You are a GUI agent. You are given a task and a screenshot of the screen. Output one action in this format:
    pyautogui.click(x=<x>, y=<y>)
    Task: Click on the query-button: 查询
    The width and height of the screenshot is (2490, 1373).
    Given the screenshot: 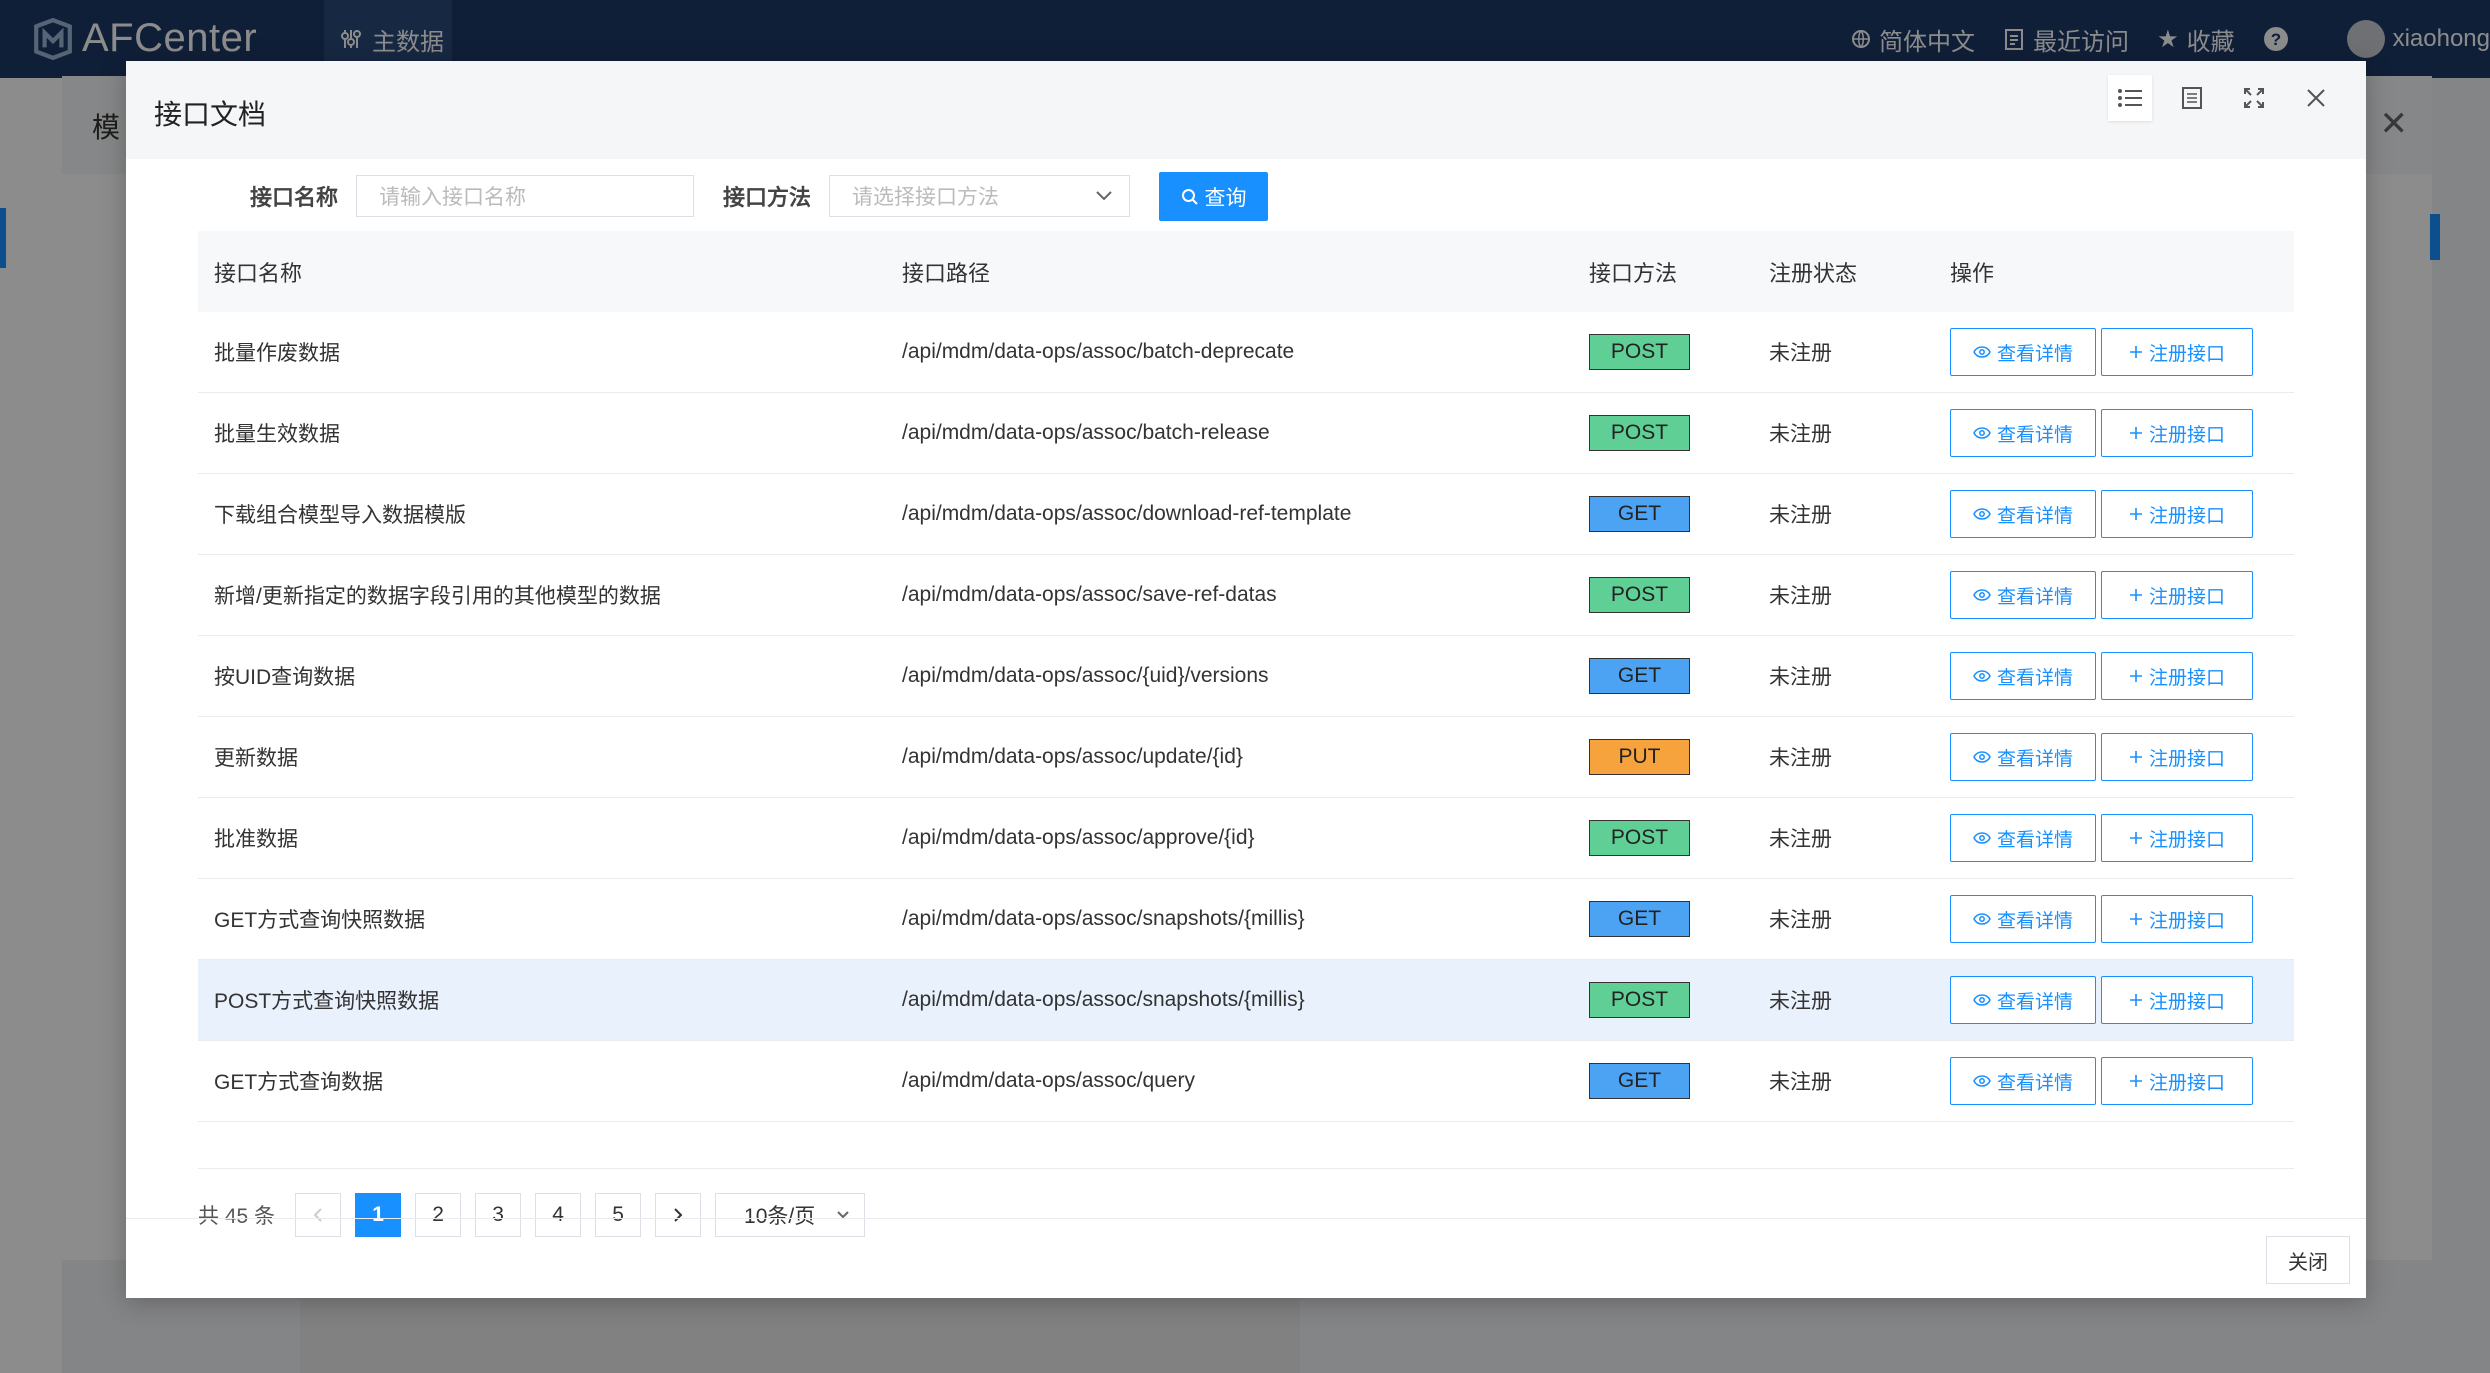 What is the action you would take?
    pyautogui.click(x=1213, y=196)
    